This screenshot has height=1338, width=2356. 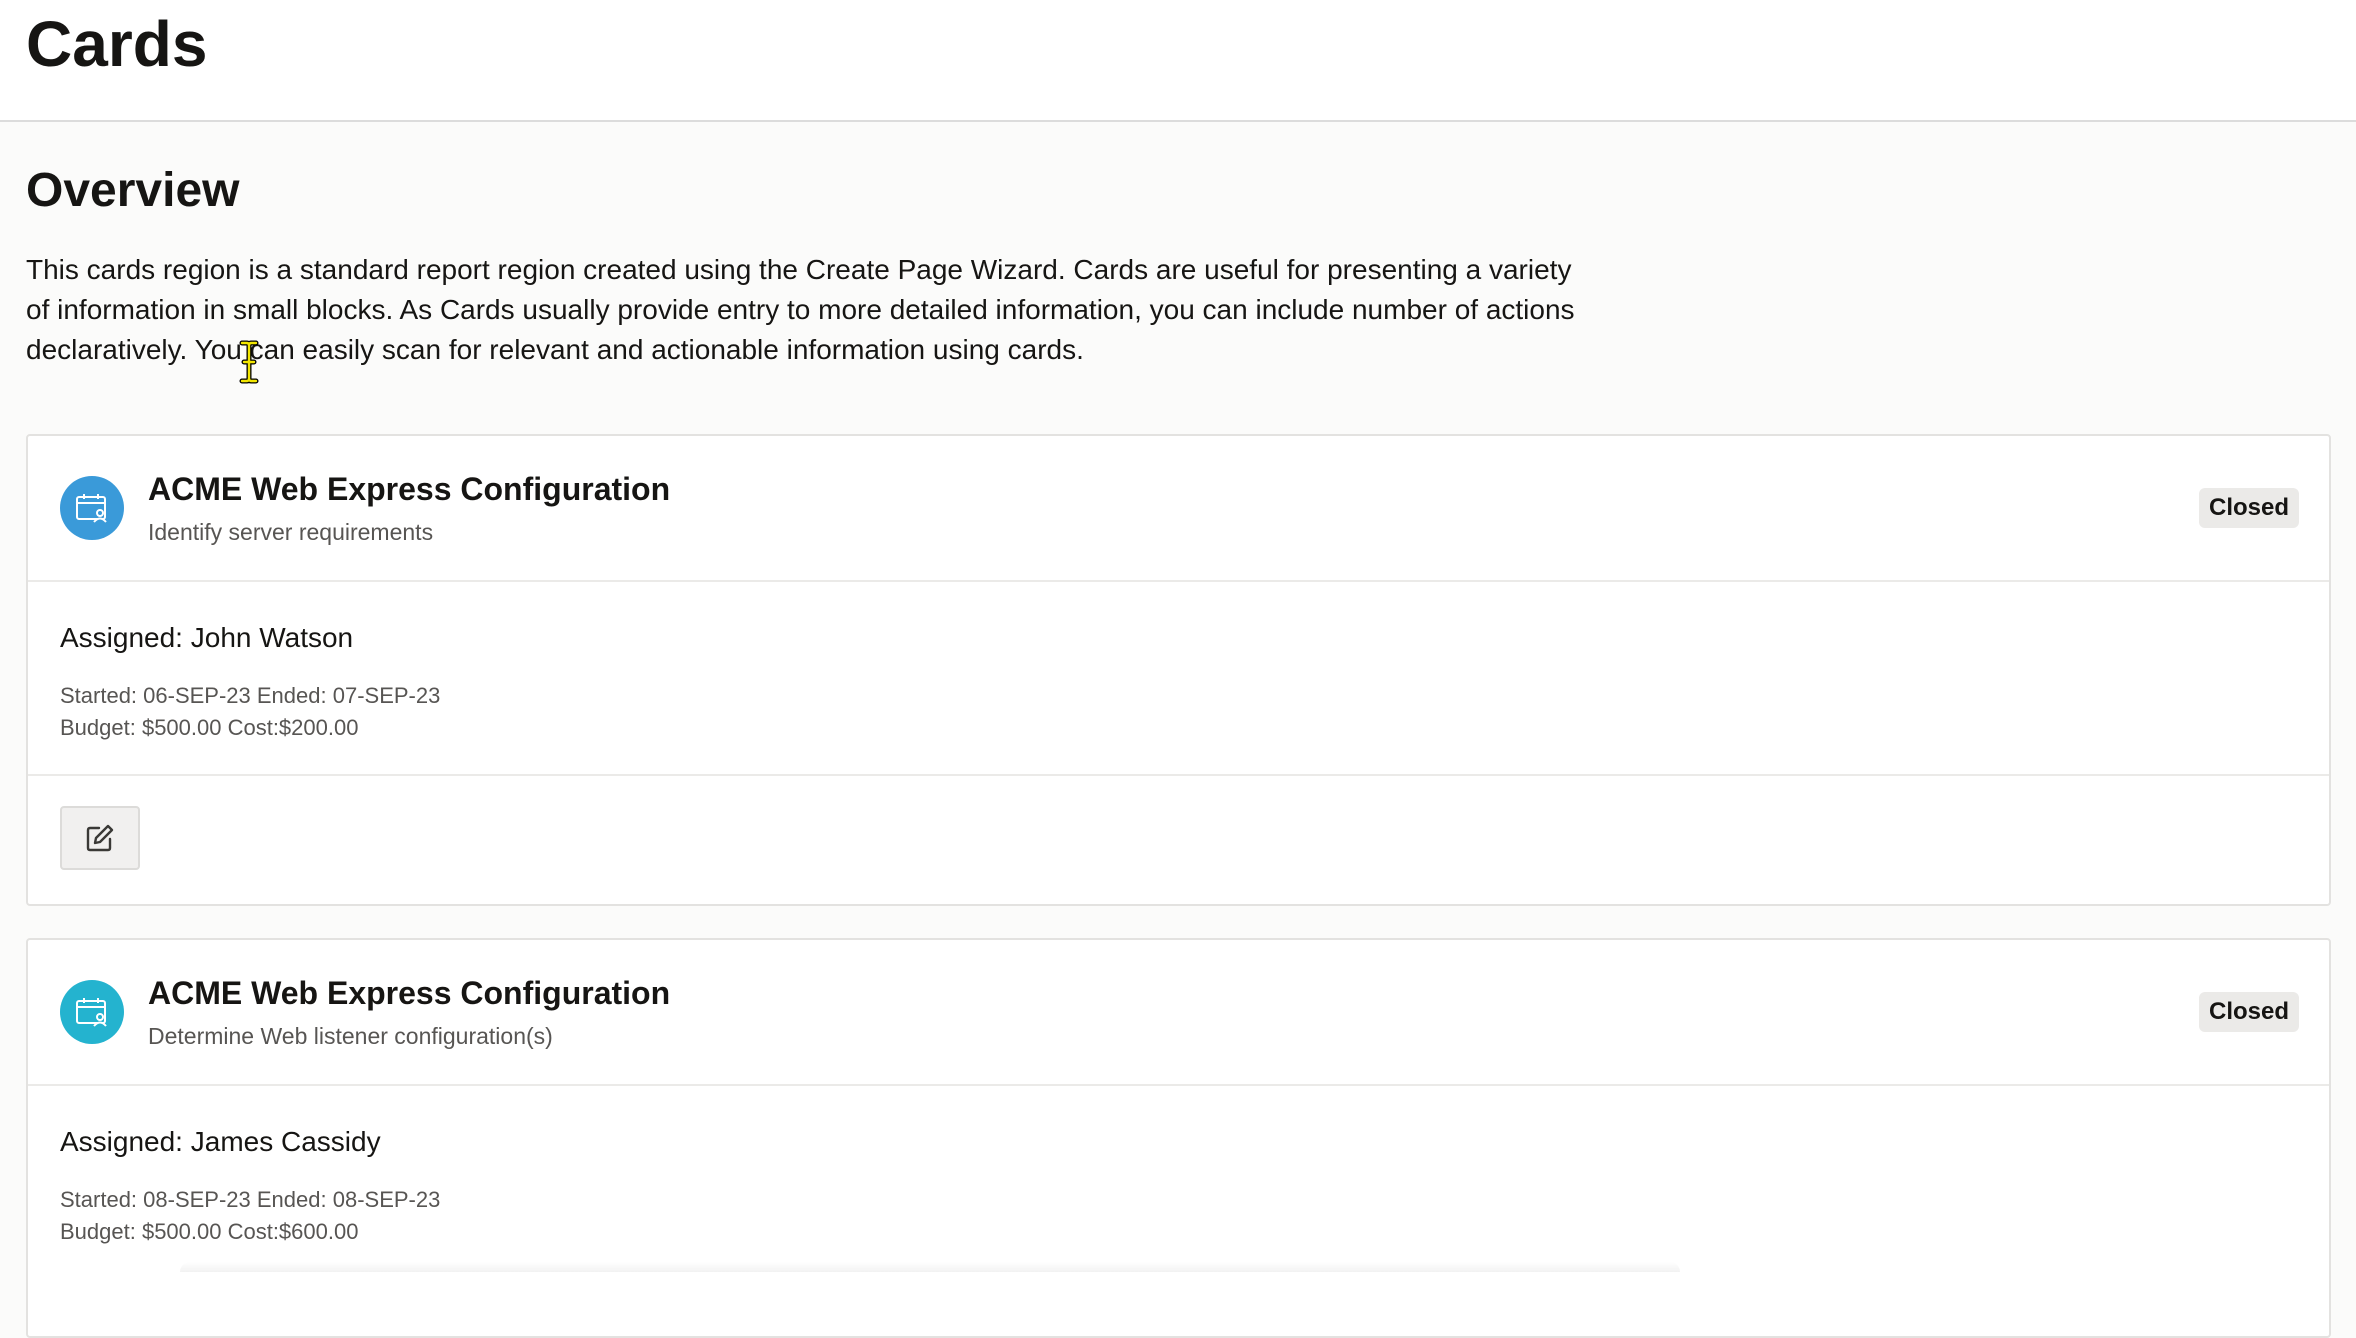 I want to click on text-cursor-icon, so click(x=249, y=362).